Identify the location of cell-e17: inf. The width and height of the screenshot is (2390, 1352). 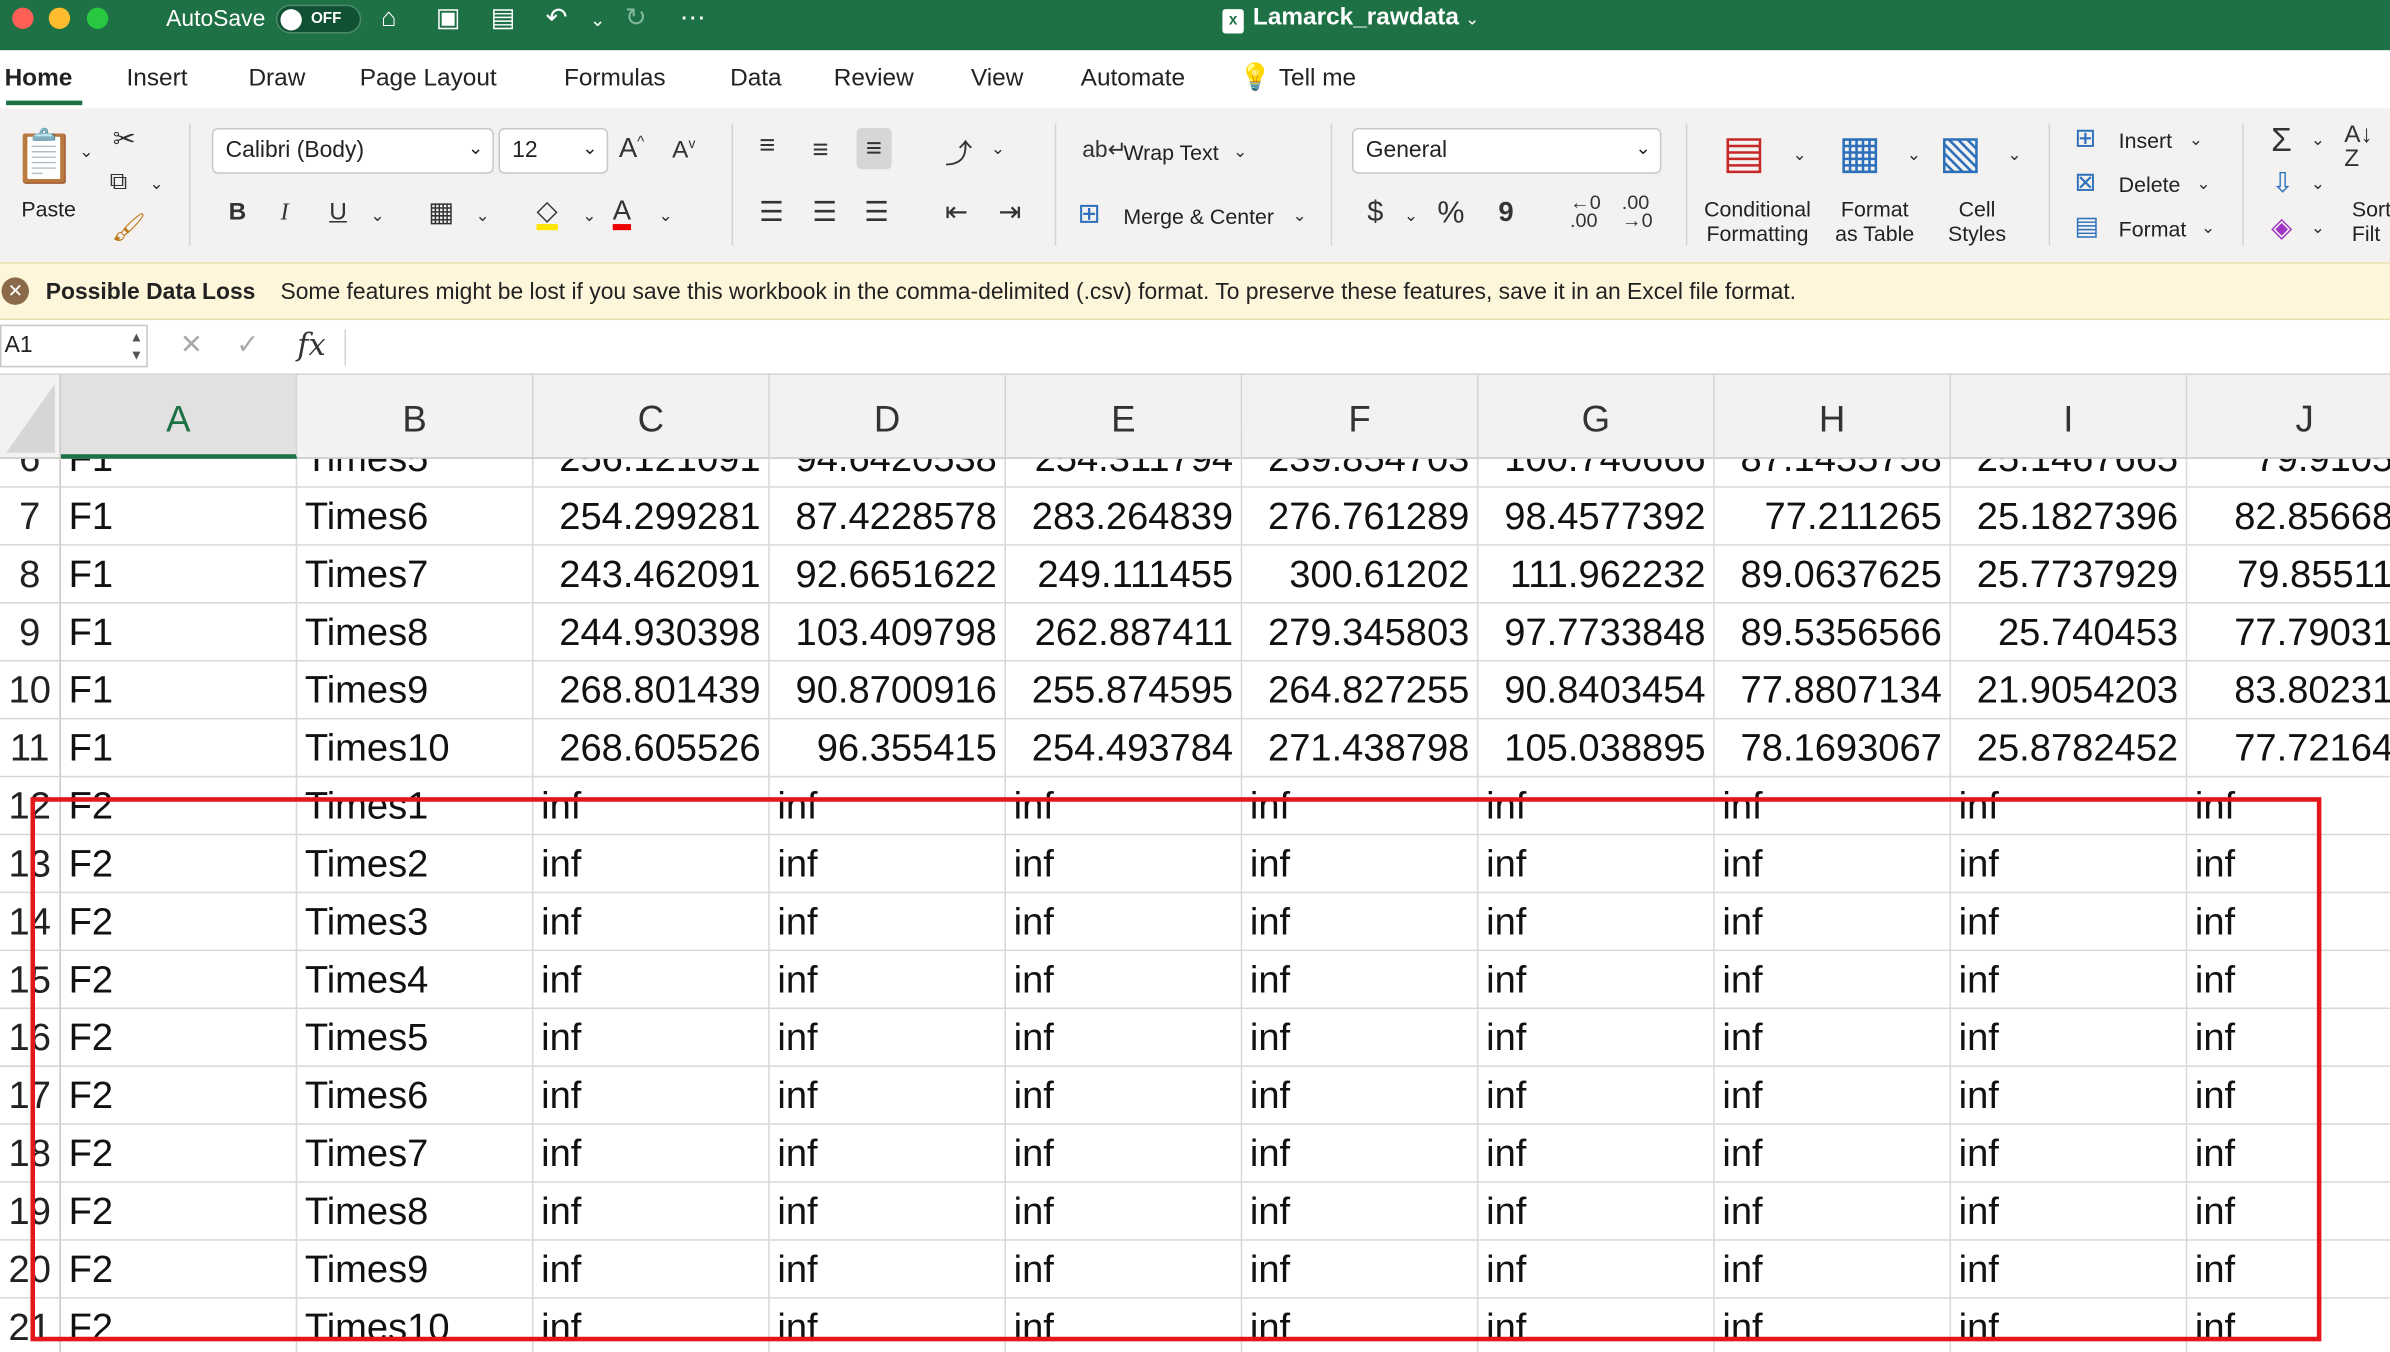
(1124, 1095).